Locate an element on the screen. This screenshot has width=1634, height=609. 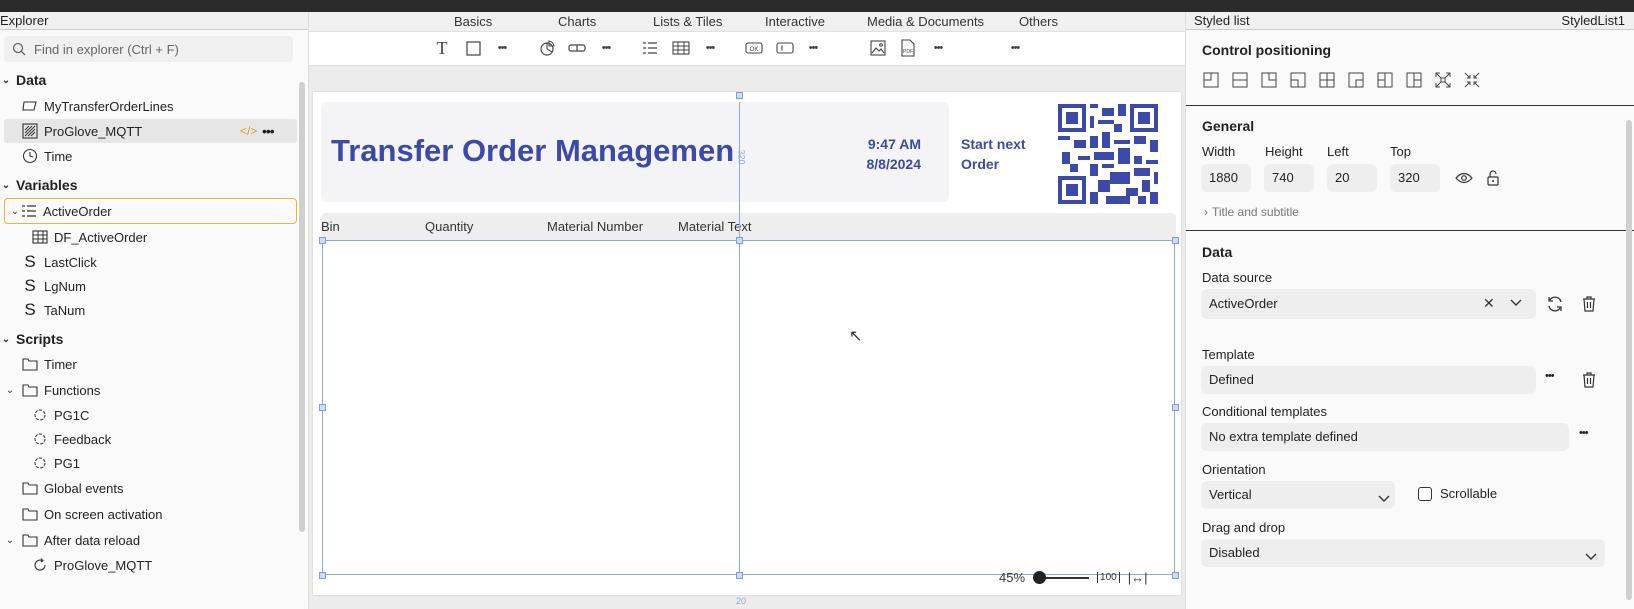
more-lists-icon: ••• is located at coordinates (710, 48).